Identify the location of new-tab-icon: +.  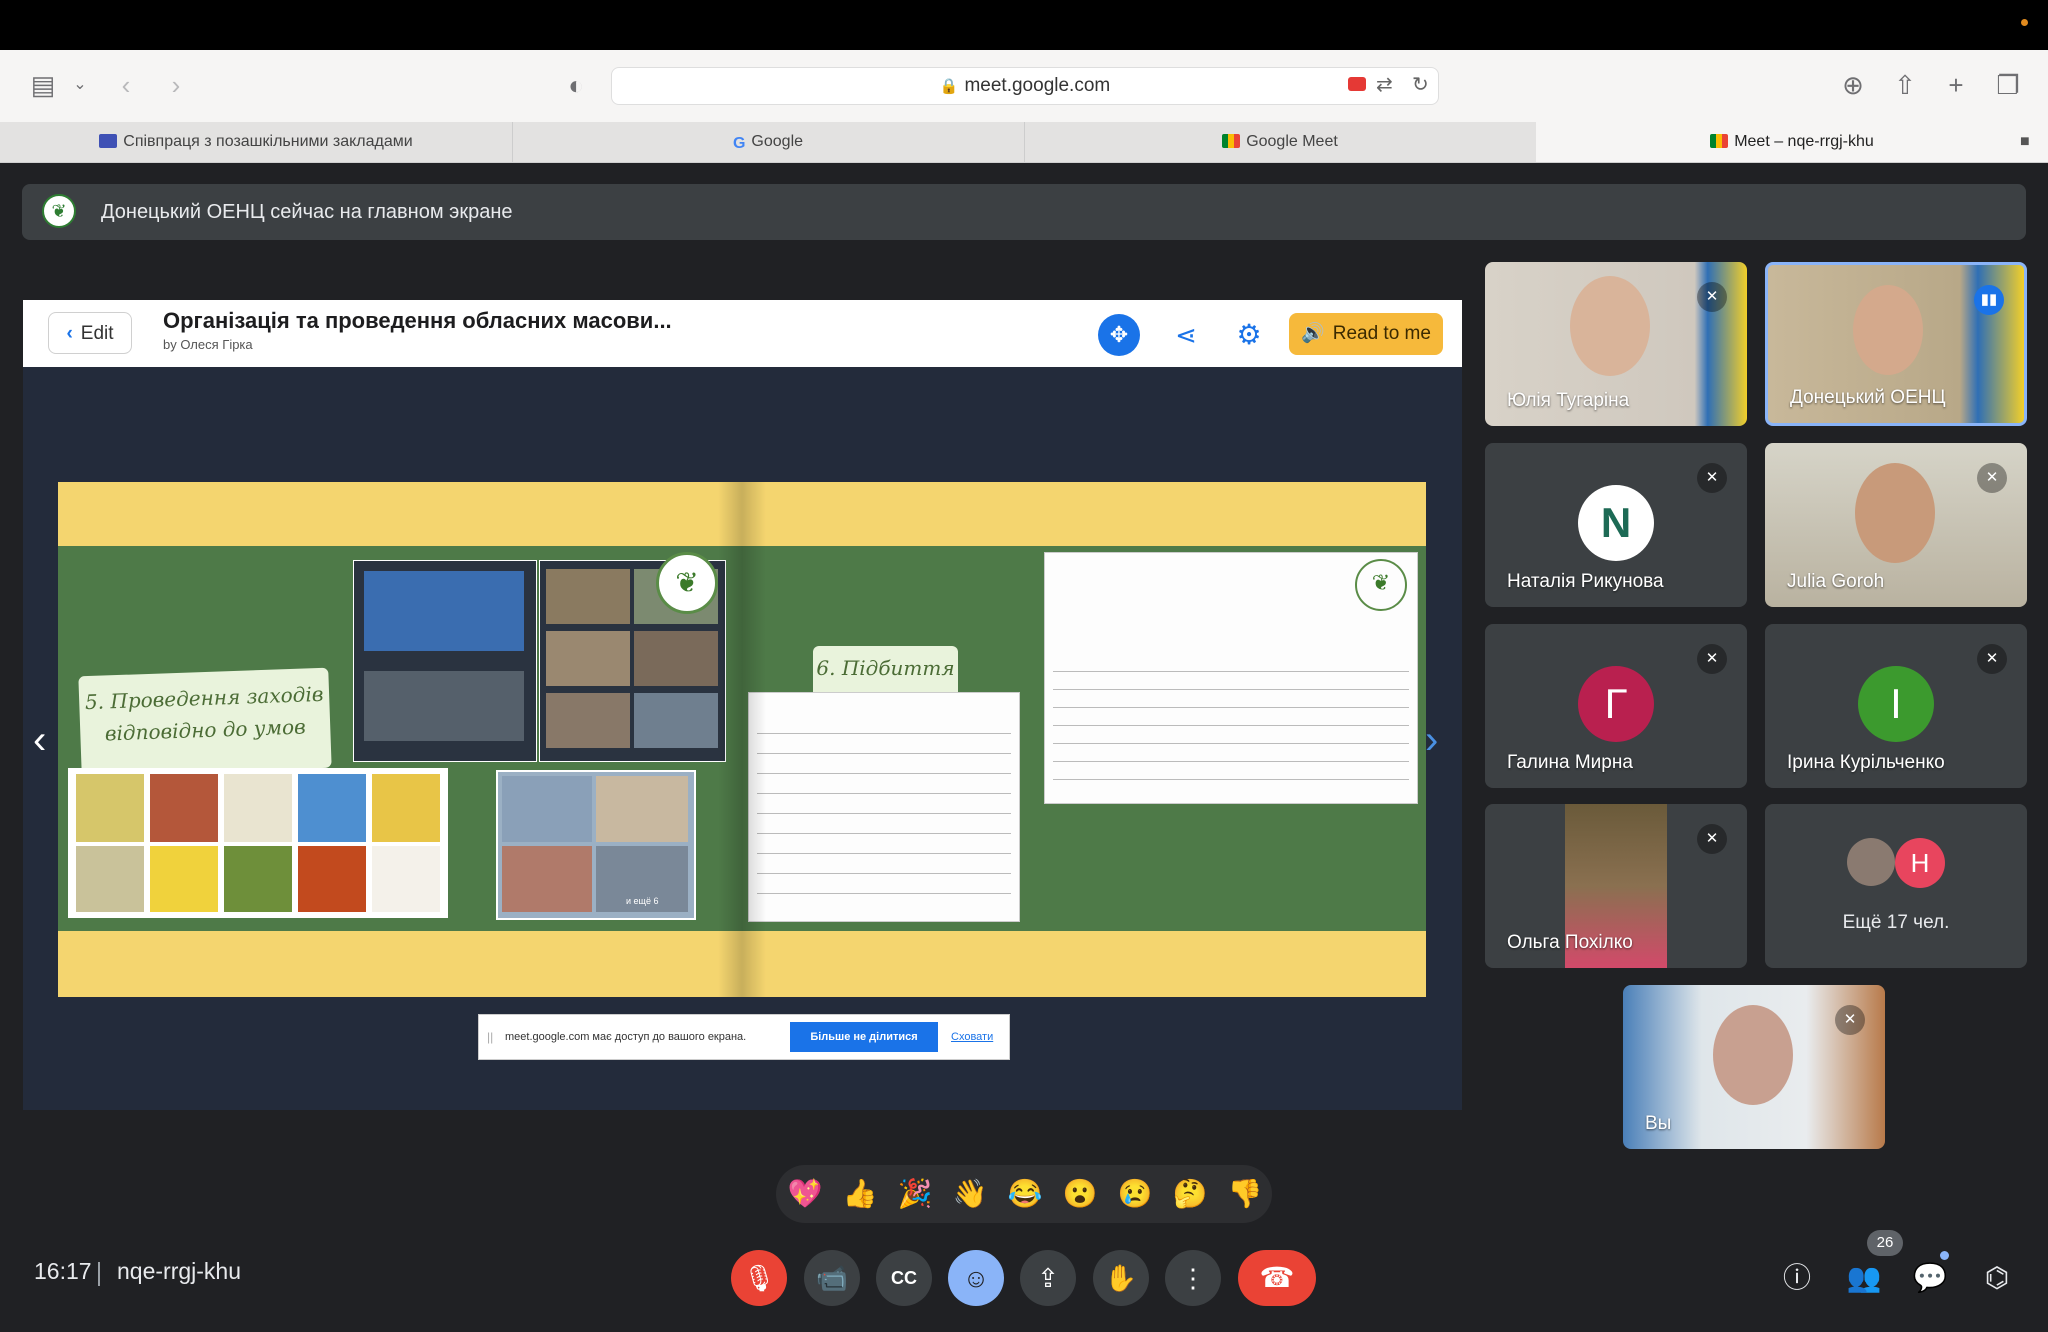
(1956, 85).